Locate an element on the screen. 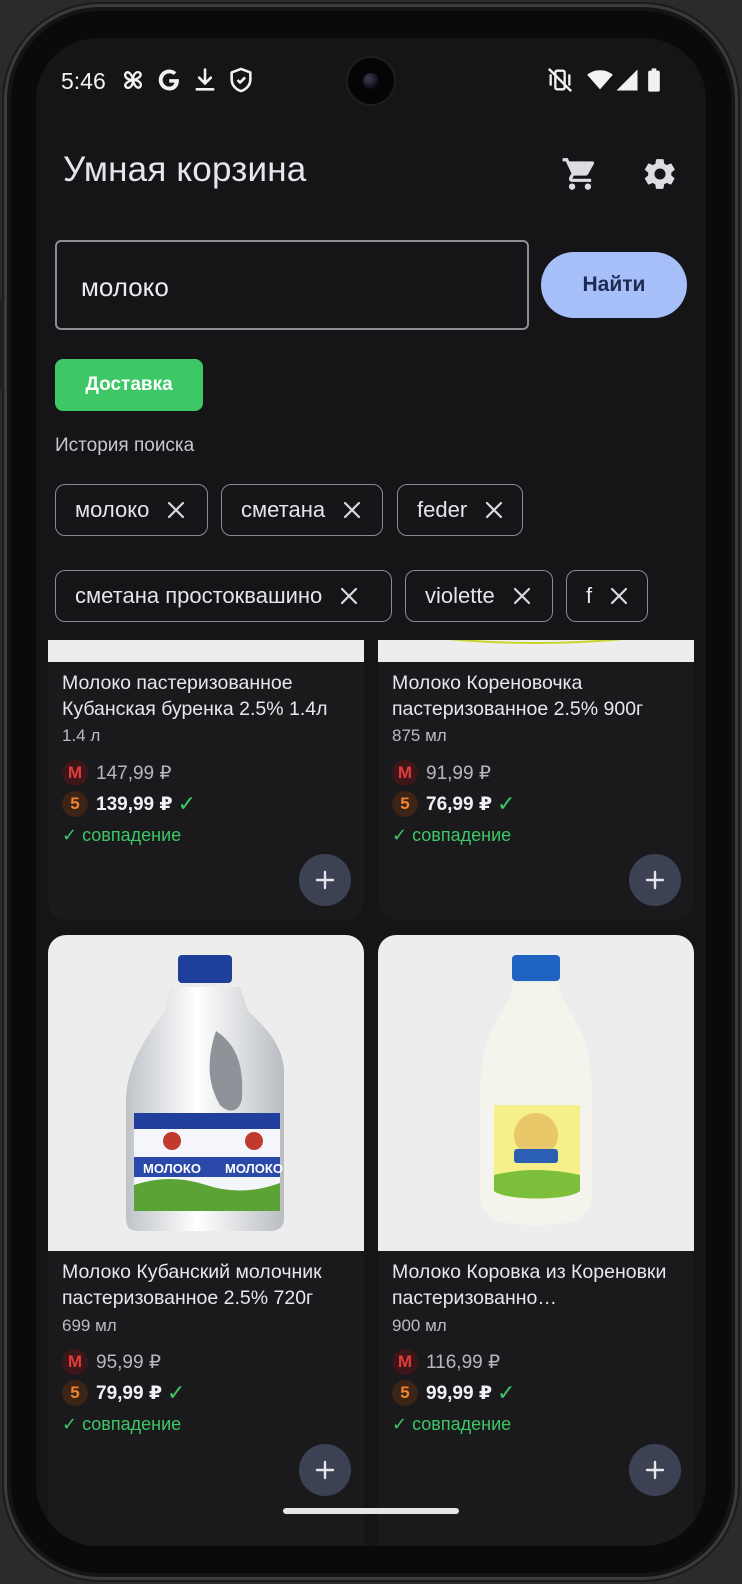 This screenshot has height=1584, width=742. side-button is located at coordinates (2, 345).